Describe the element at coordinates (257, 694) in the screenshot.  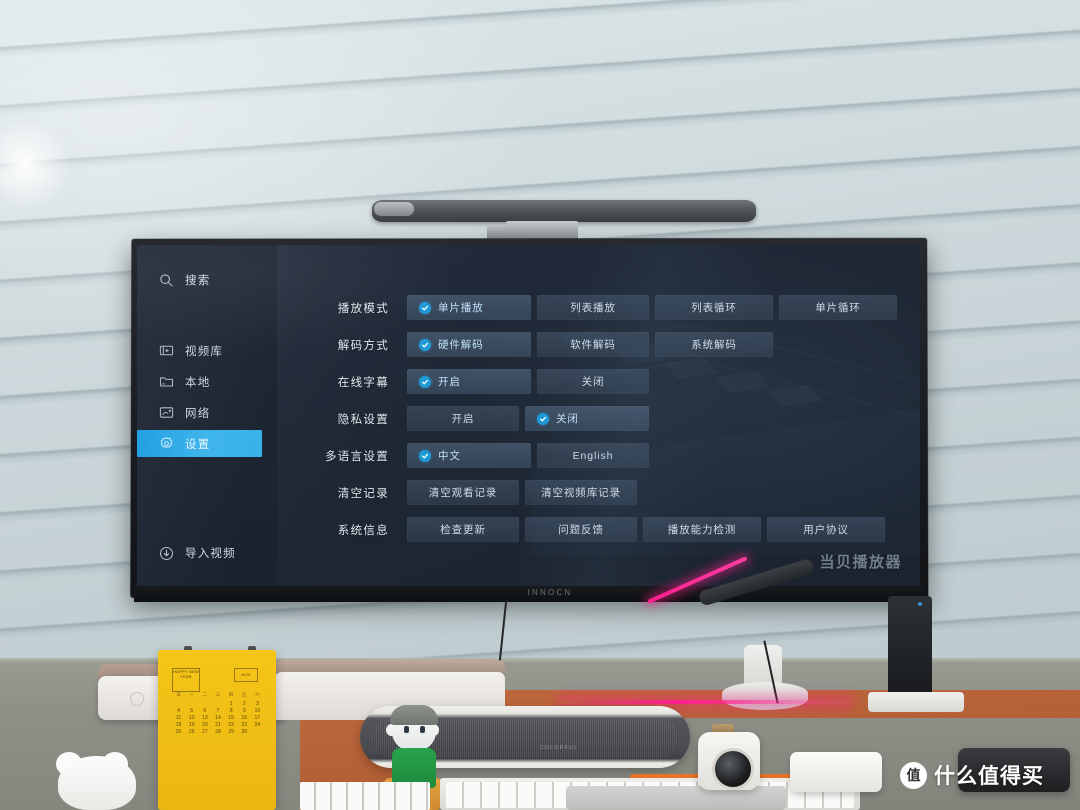
I see `calendar-weekday: 六` at that location.